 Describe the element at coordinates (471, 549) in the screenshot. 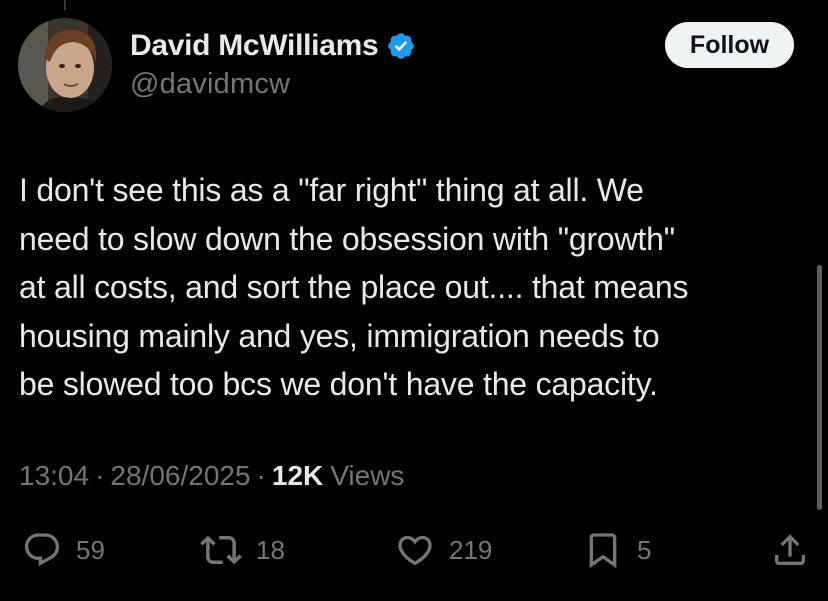

I see `like-count: 219` at that location.